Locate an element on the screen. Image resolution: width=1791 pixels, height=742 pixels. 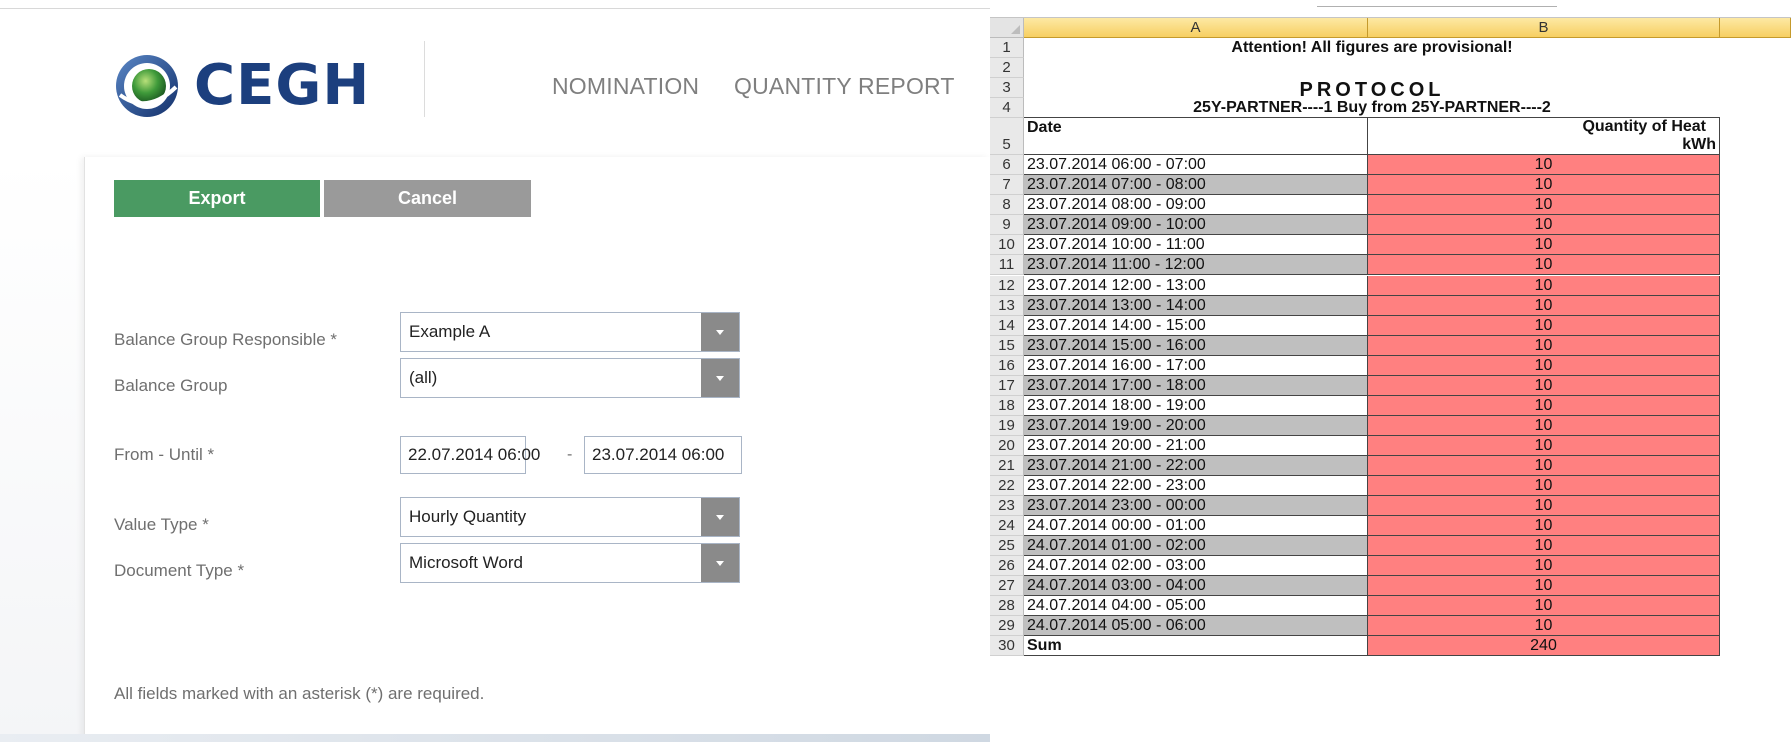
row-number: 8 is located at coordinates (1007, 205).